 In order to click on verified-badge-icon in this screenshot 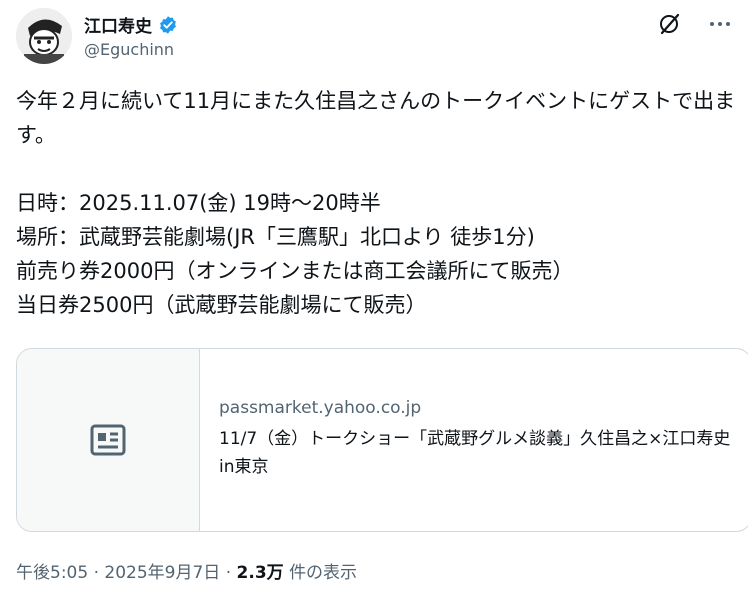, I will do `click(168, 25)`.